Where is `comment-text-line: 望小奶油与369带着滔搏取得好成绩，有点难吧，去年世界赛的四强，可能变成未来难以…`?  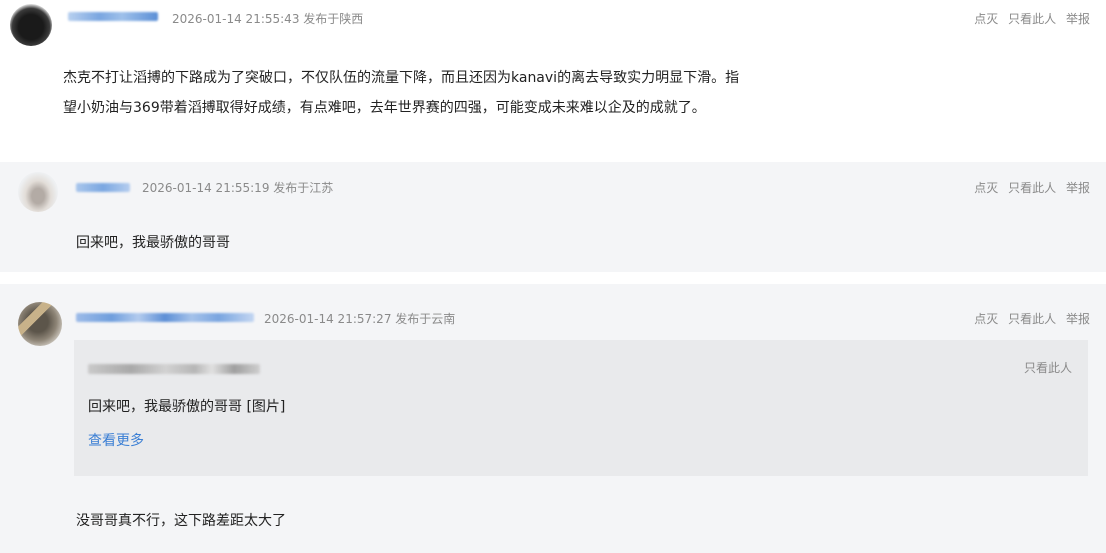
comment-text-line: 望小奶油与369带着滔搏取得好成绩，有点难吧，去年世界赛的四强，可能变成未来难以… is located at coordinates (384, 108).